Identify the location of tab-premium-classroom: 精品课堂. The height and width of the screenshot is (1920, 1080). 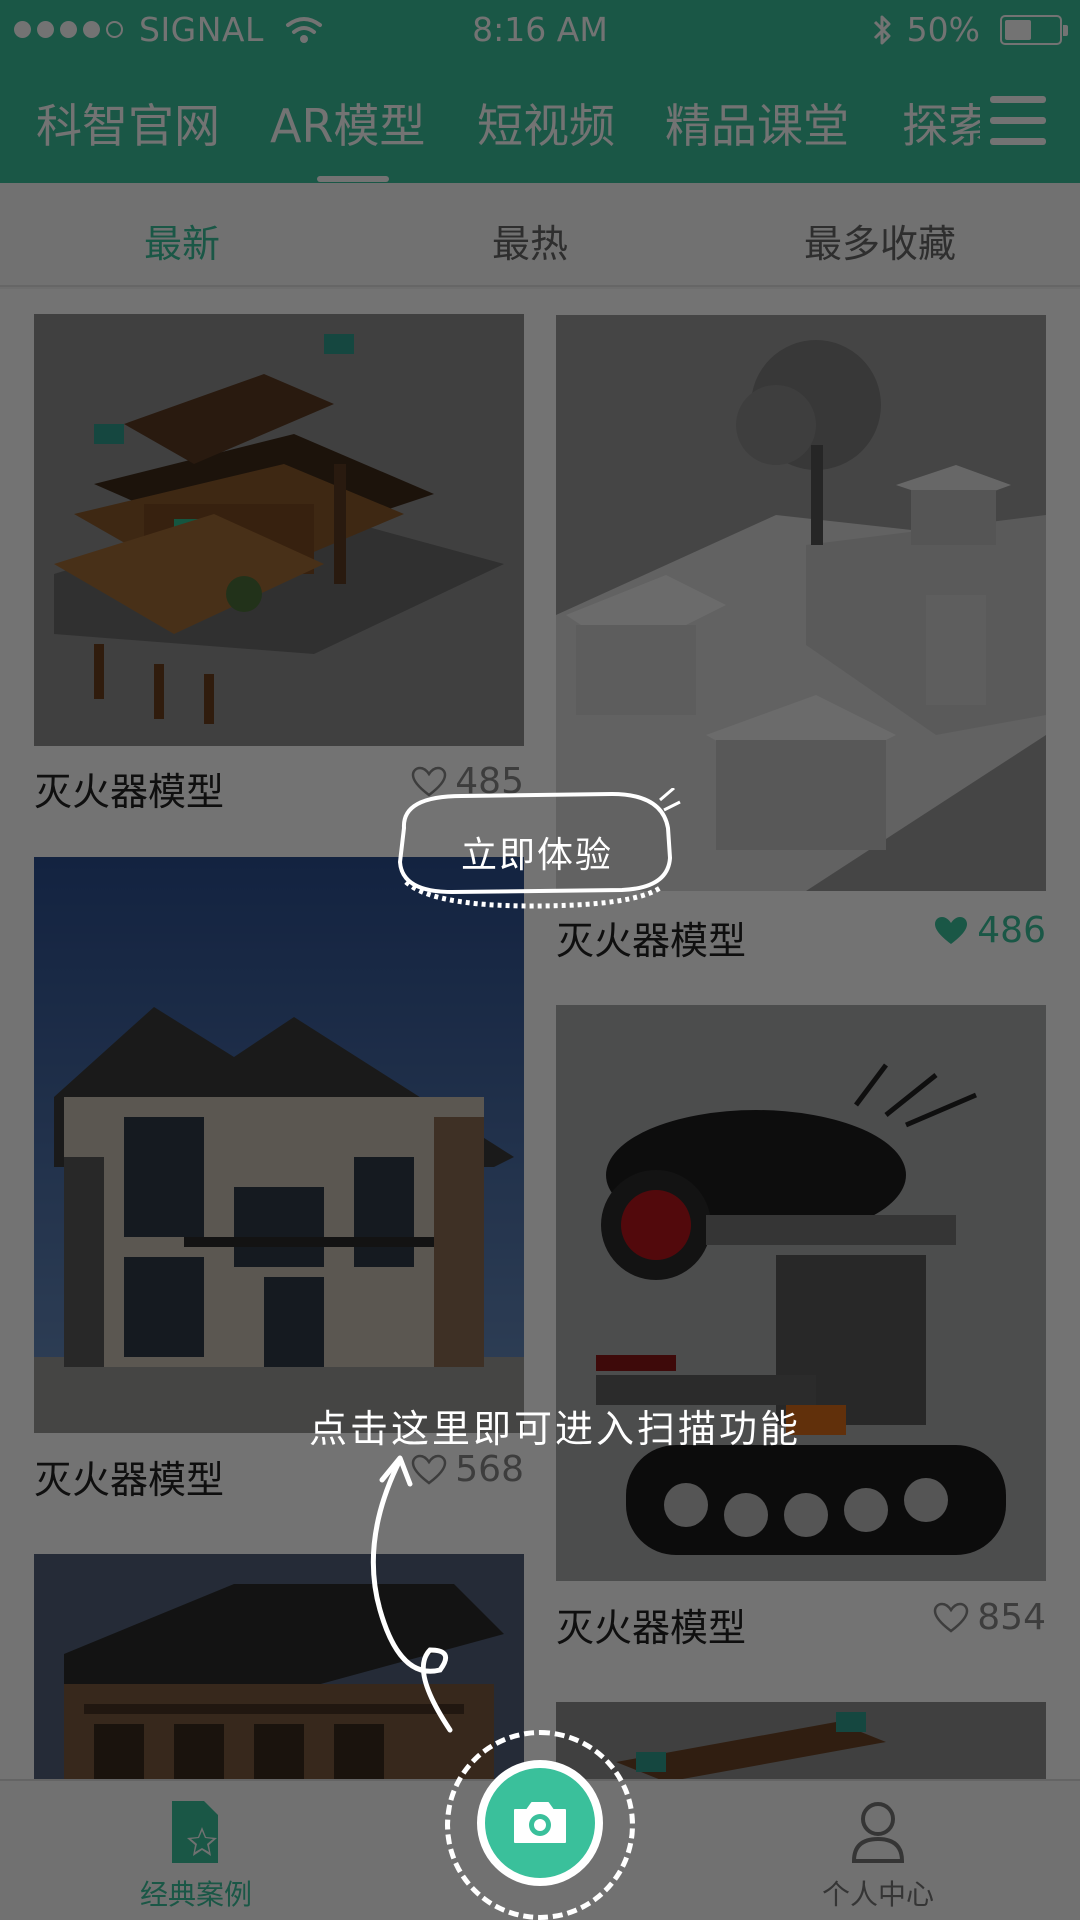
(757, 123).